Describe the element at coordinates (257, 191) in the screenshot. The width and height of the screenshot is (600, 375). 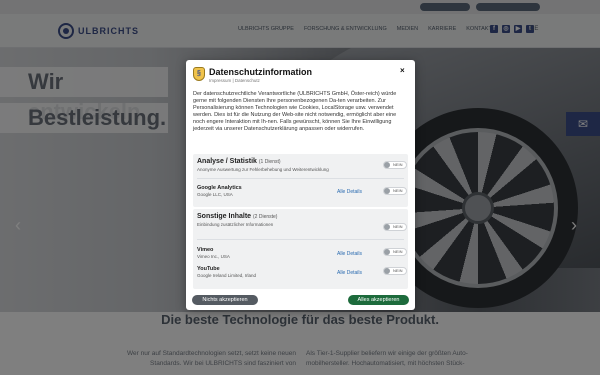
I see `service-google-analytics: Google Analytics Google LLC, USA` at that location.